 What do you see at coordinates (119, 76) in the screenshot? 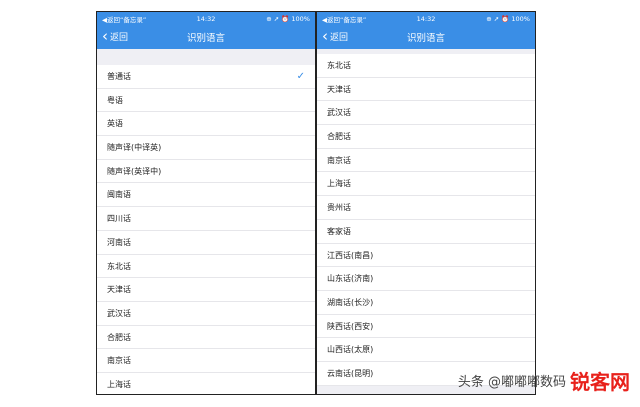
I see `language-item-label: 普通话` at bounding box center [119, 76].